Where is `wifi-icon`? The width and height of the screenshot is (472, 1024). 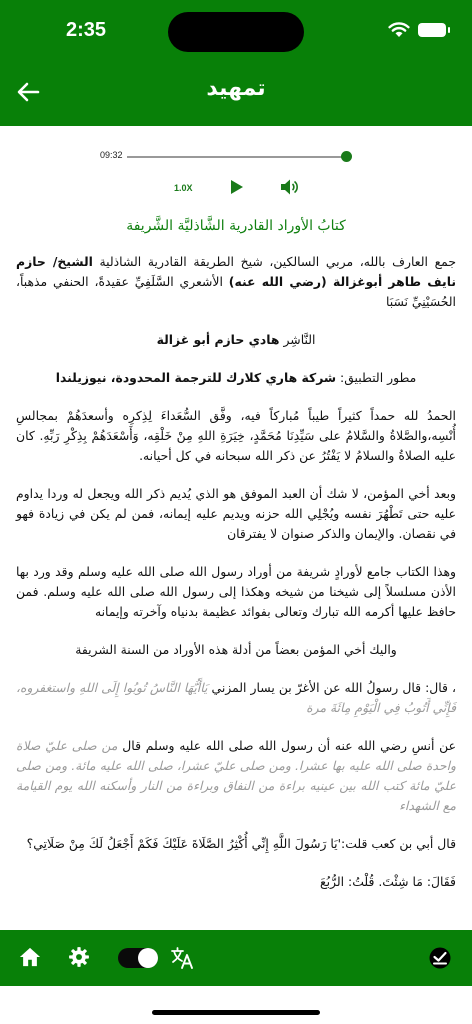
wifi-icon is located at coordinates (399, 29).